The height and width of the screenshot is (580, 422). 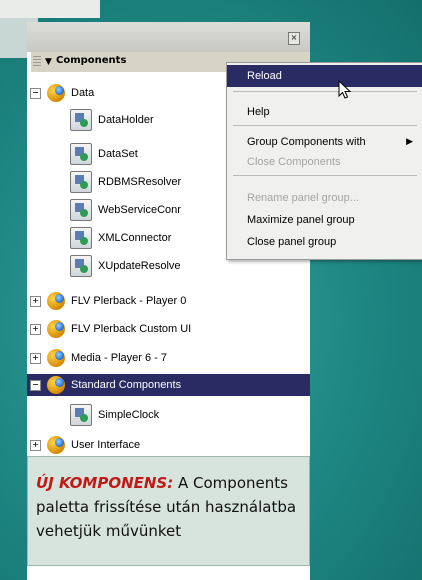 What do you see at coordinates (119, 358) in the screenshot?
I see `tree-item-label: Media - Player 6 - 7` at bounding box center [119, 358].